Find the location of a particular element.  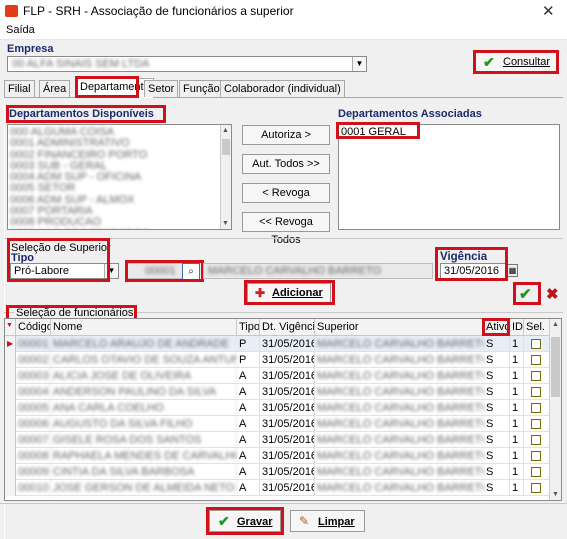

limpar-button: ✎ Limpar is located at coordinates (327, 521).